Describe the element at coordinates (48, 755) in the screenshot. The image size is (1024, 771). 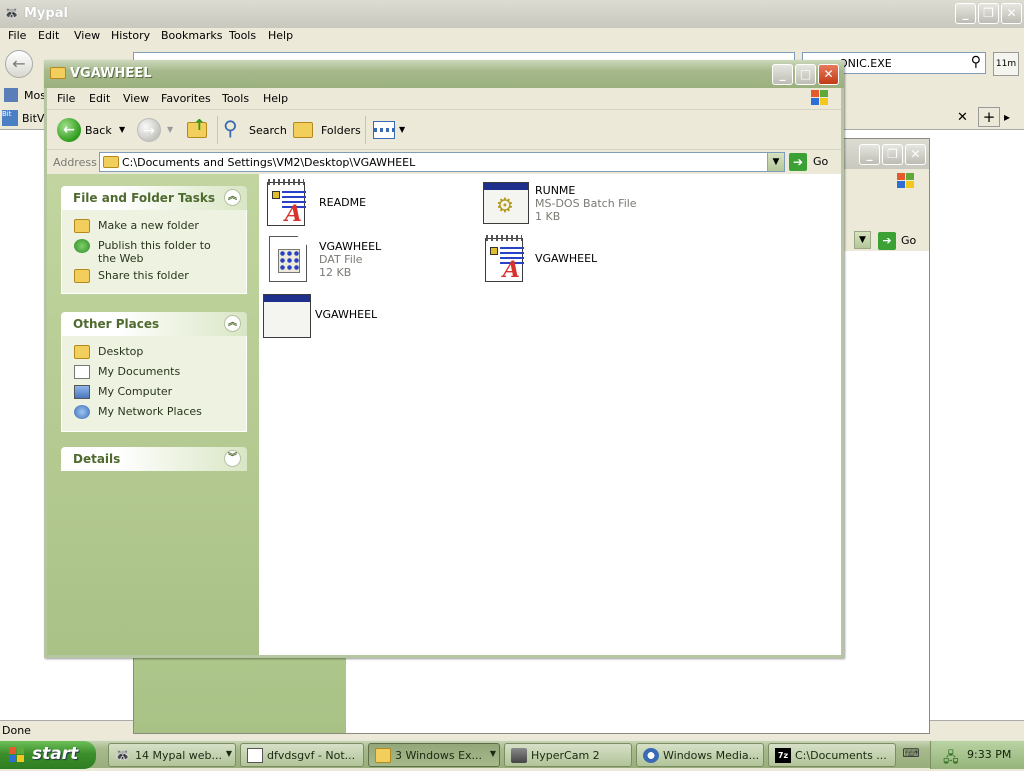
I see `start-button: start` at that location.